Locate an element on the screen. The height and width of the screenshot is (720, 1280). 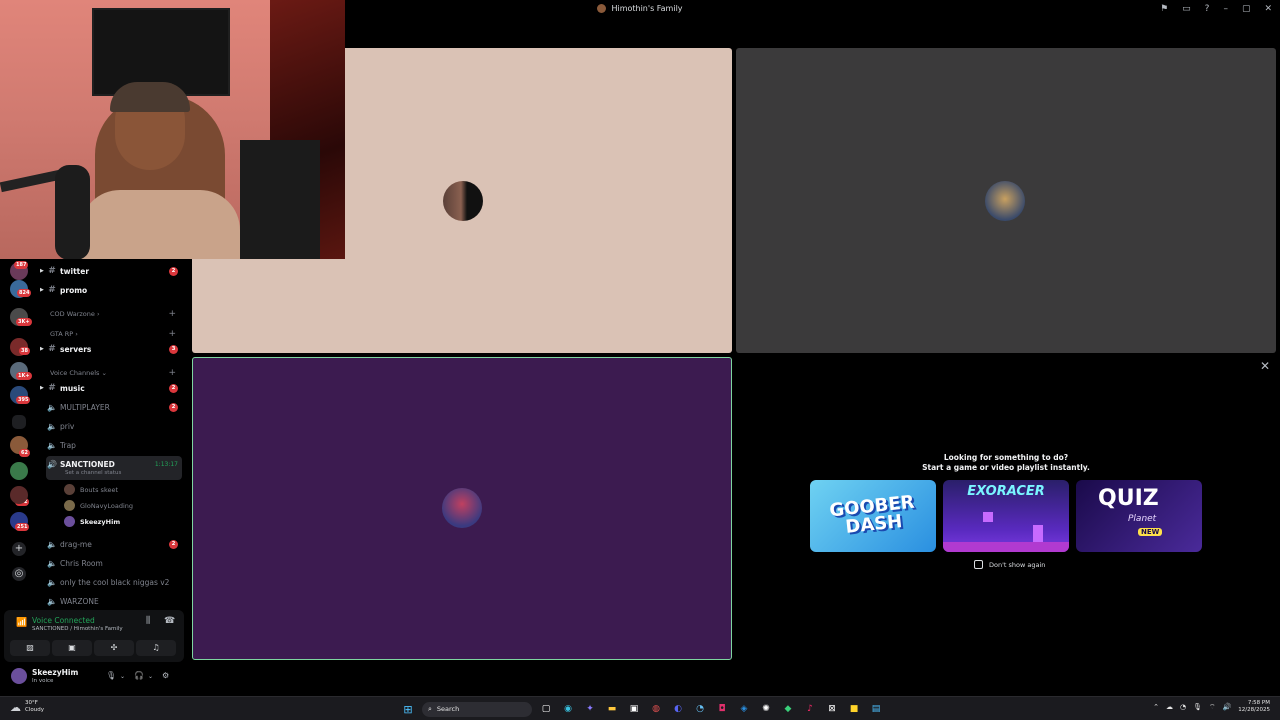
category-cod-warzone: COD Warzone › + is located at coordinates (116, 314).